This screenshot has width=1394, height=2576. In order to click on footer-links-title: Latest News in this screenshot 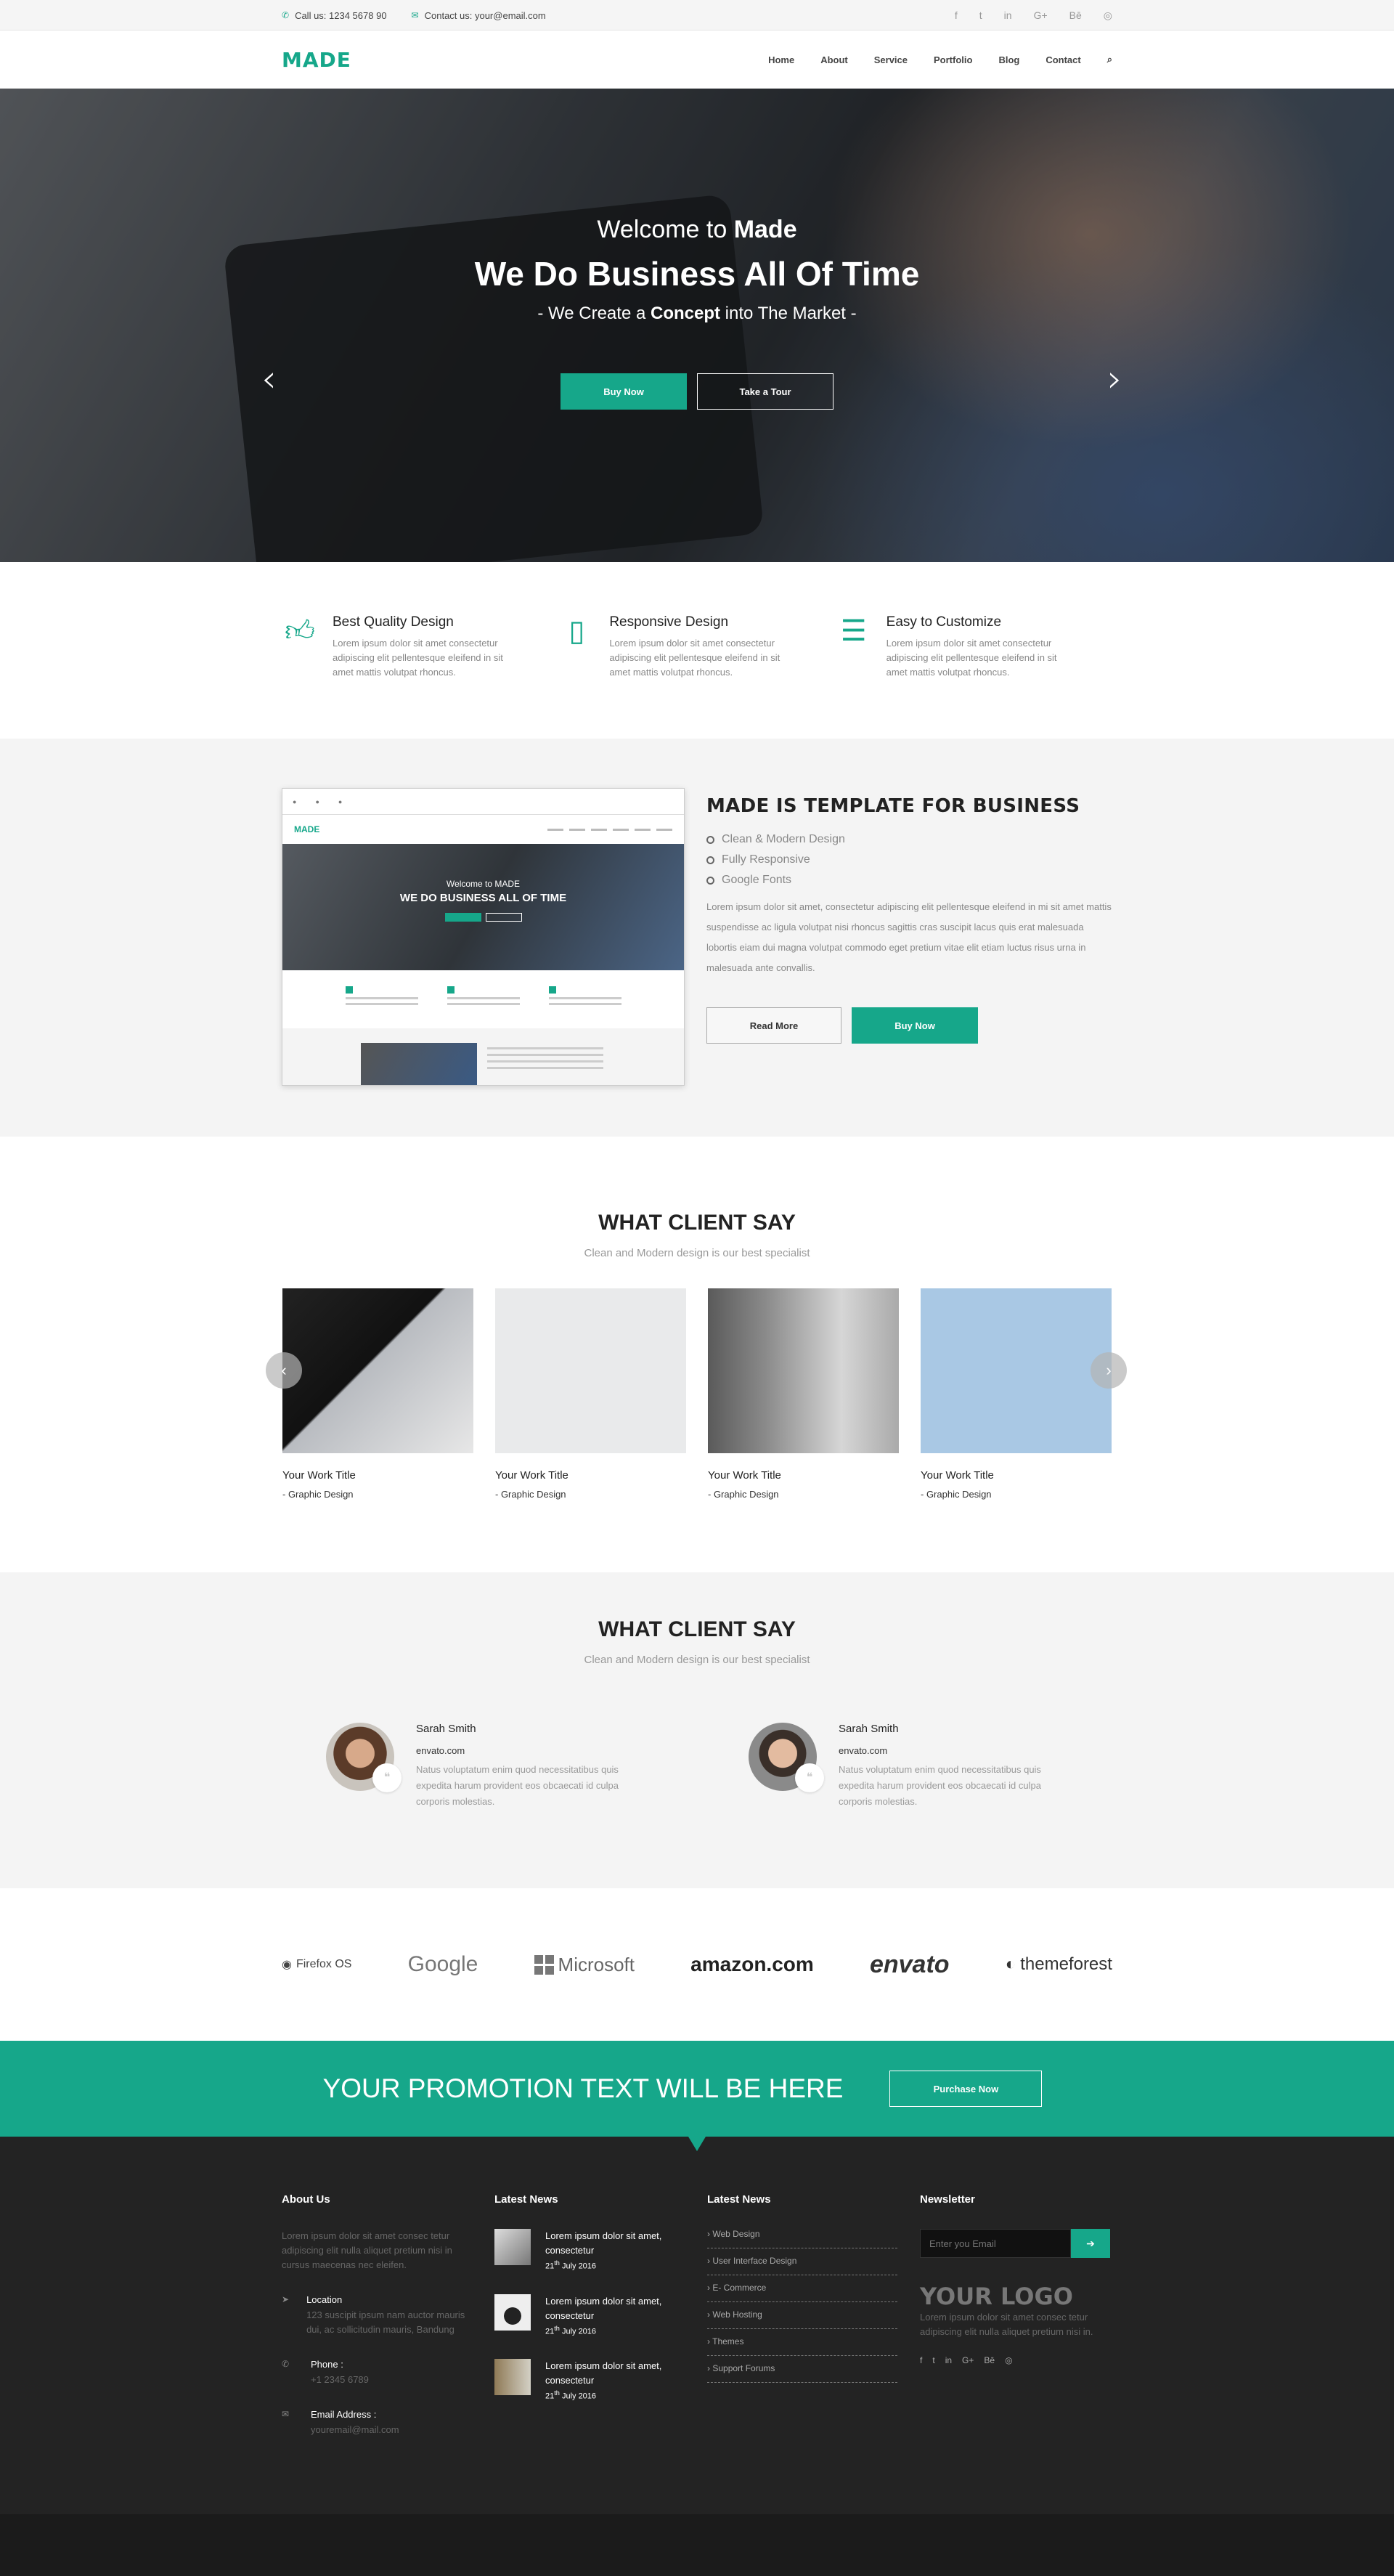, I will do `click(739, 2199)`.